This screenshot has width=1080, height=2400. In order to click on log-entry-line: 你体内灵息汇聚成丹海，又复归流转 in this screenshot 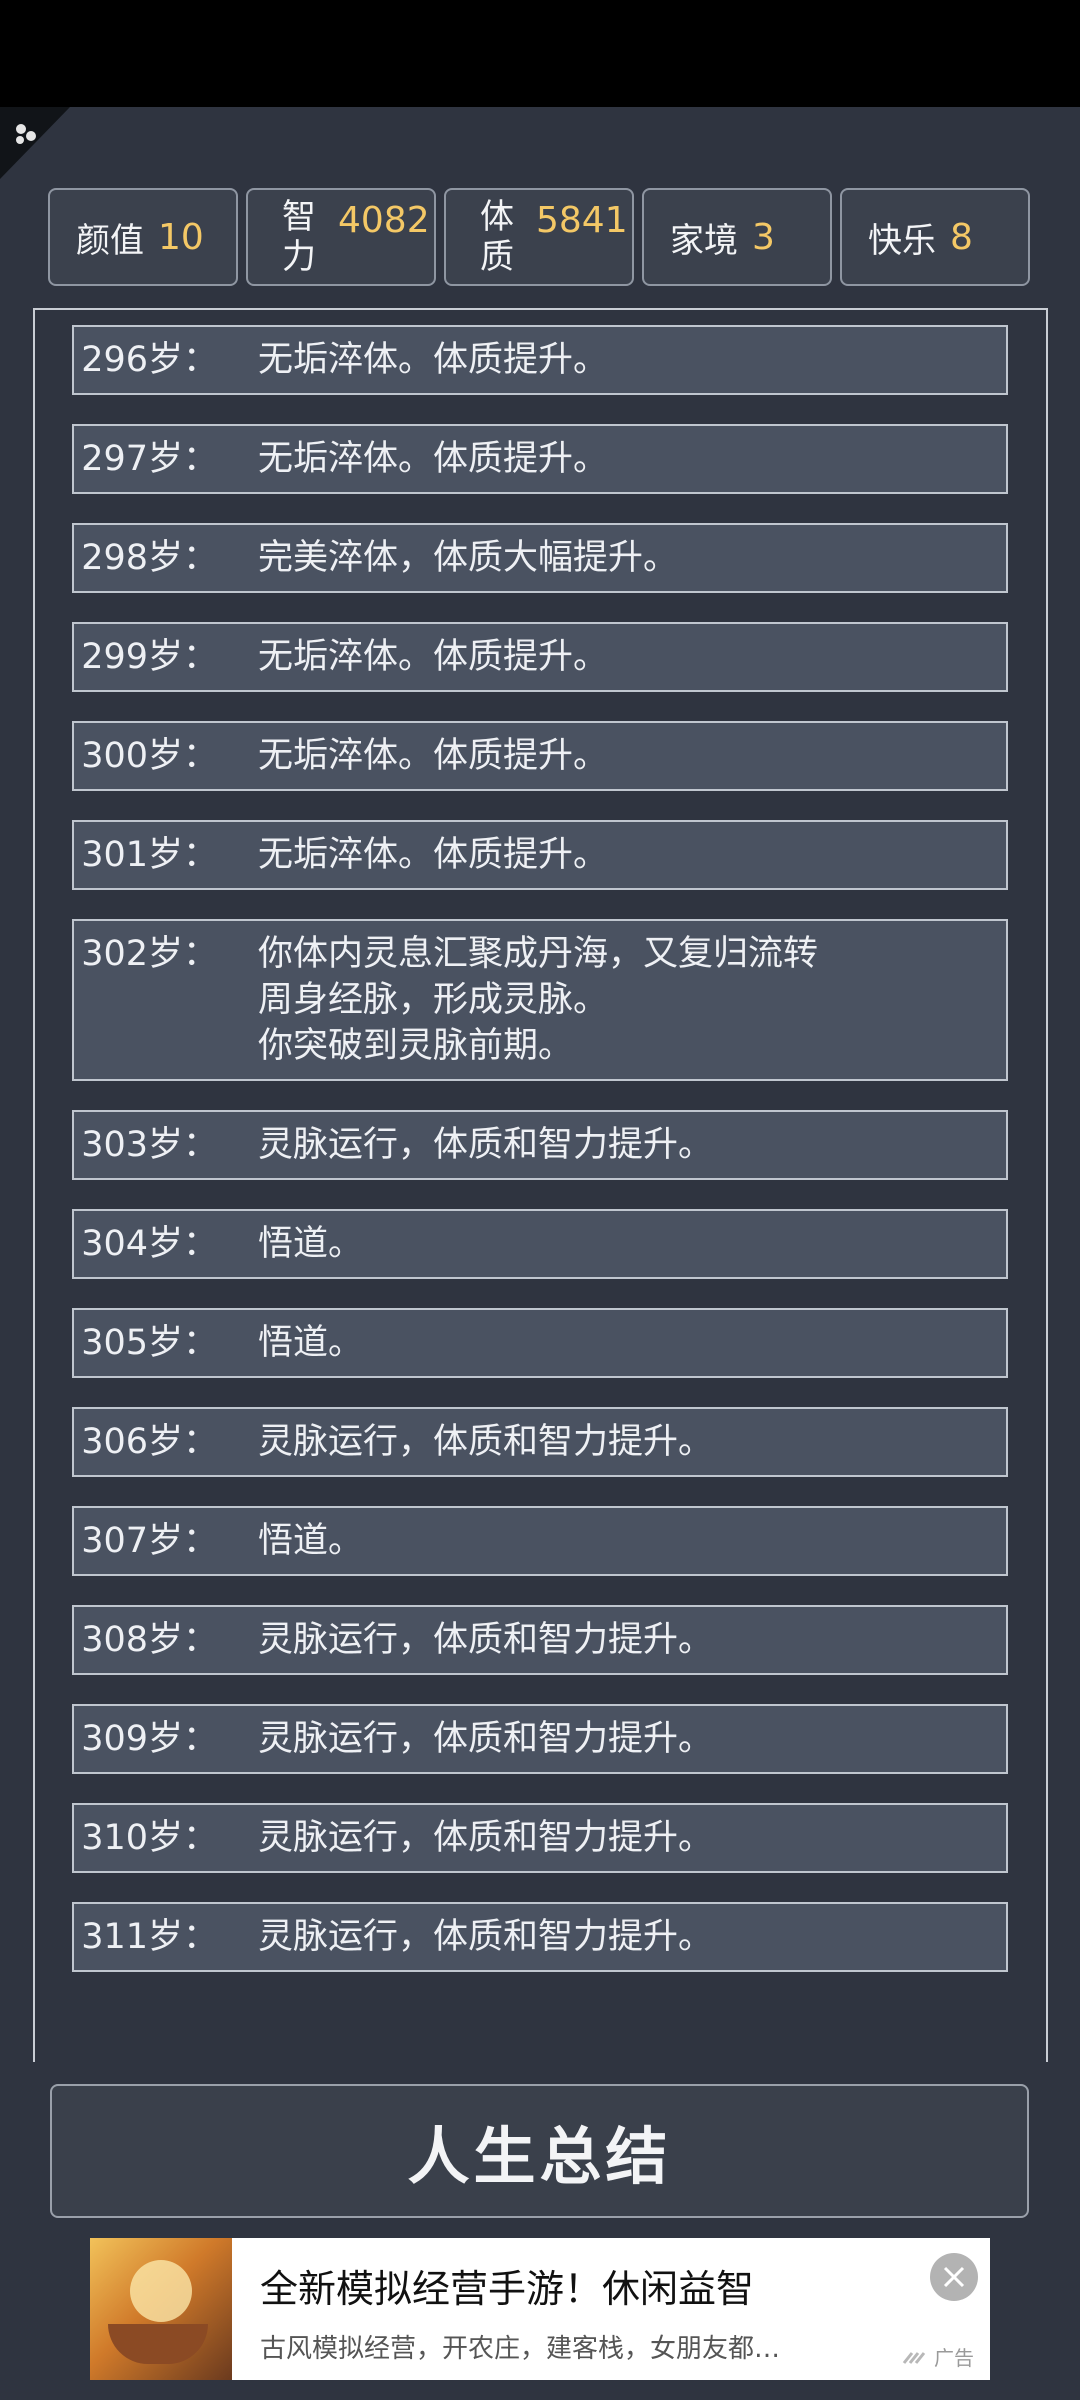, I will do `click(538, 954)`.